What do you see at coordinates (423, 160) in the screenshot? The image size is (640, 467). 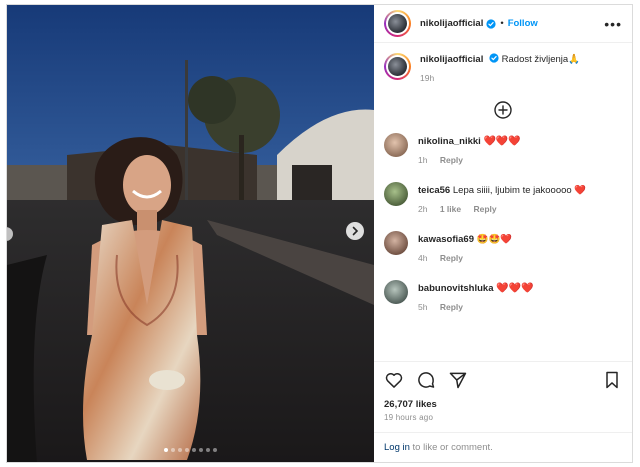 I see `comment-time: 1h` at bounding box center [423, 160].